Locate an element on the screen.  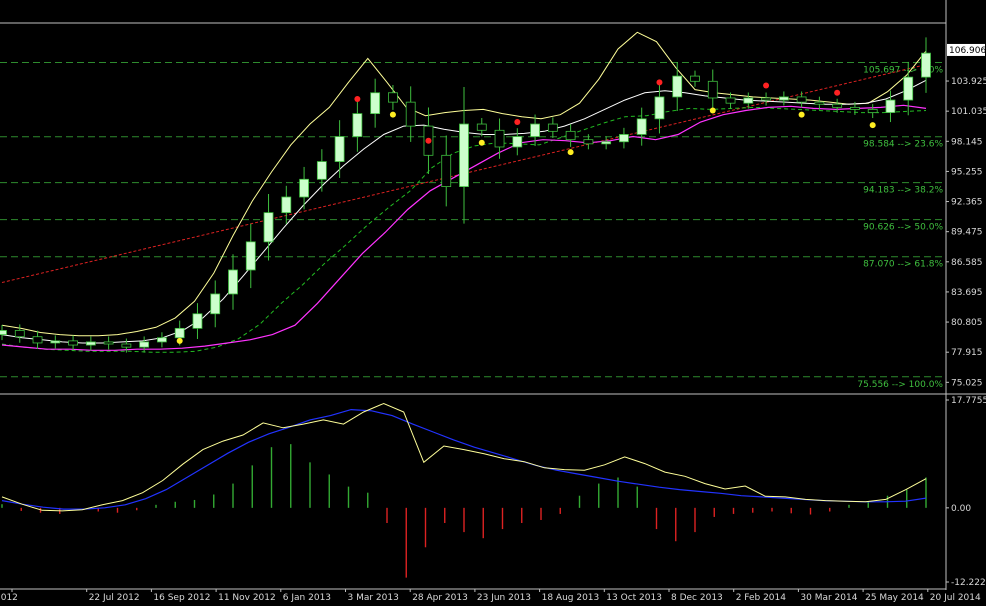
time-tick-label: 20 Jul 2014 is located at coordinates (955, 598).